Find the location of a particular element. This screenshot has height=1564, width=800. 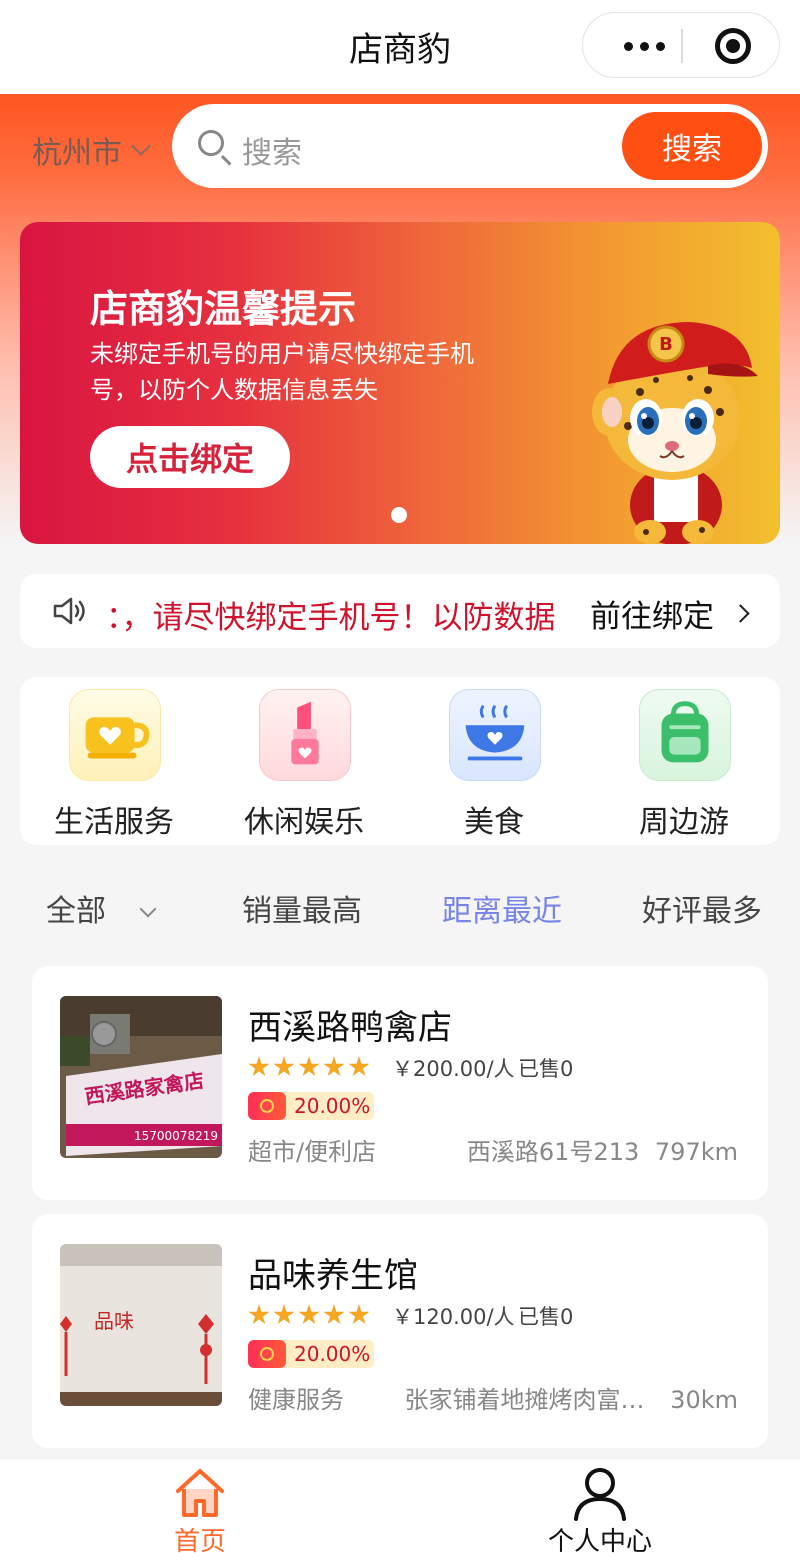

bottom-tab-bar: 首页 个人中心 is located at coordinates (400, 1511).